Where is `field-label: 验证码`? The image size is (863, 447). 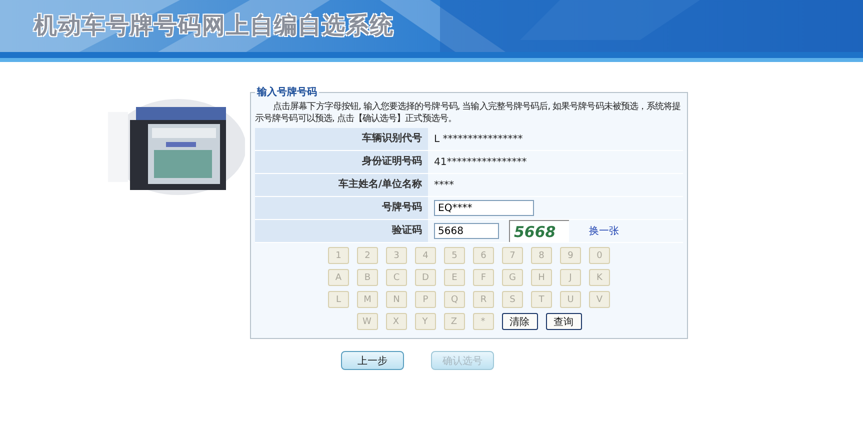 field-label: 验证码 is located at coordinates (407, 230).